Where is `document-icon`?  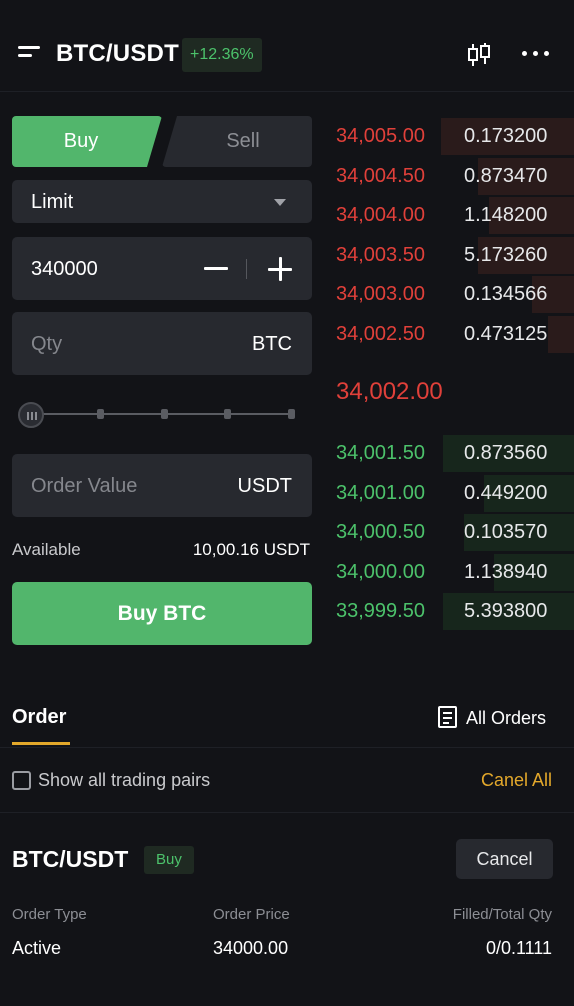 document-icon is located at coordinates (447, 717).